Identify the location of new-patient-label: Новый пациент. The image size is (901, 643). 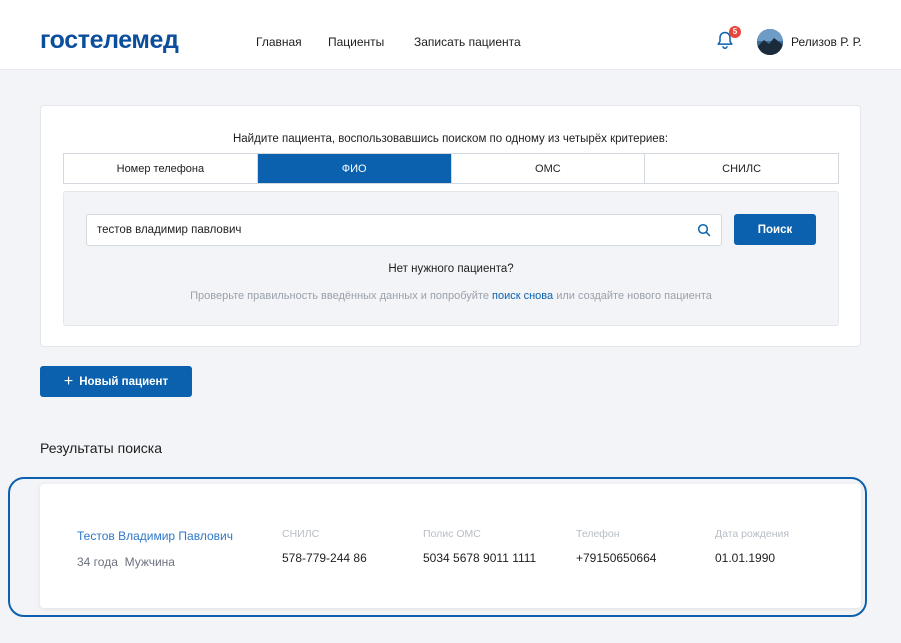
(124, 381).